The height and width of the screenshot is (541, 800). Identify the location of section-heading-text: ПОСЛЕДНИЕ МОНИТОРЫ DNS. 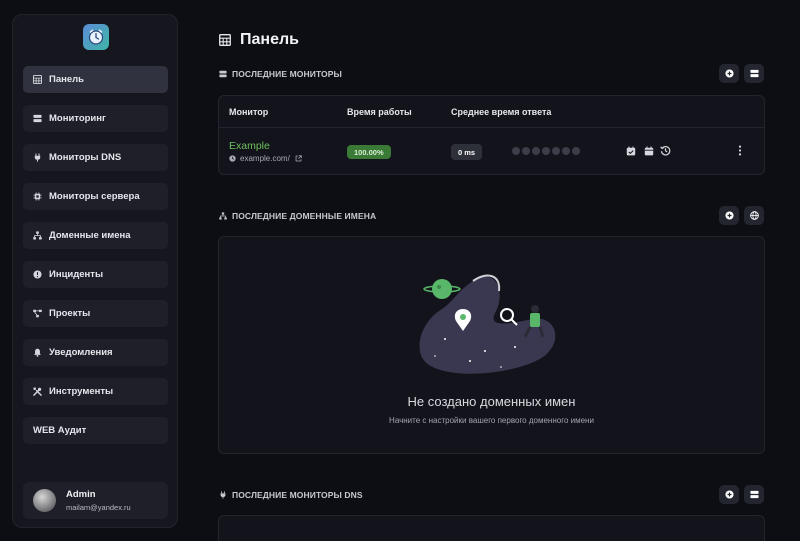
(297, 495).